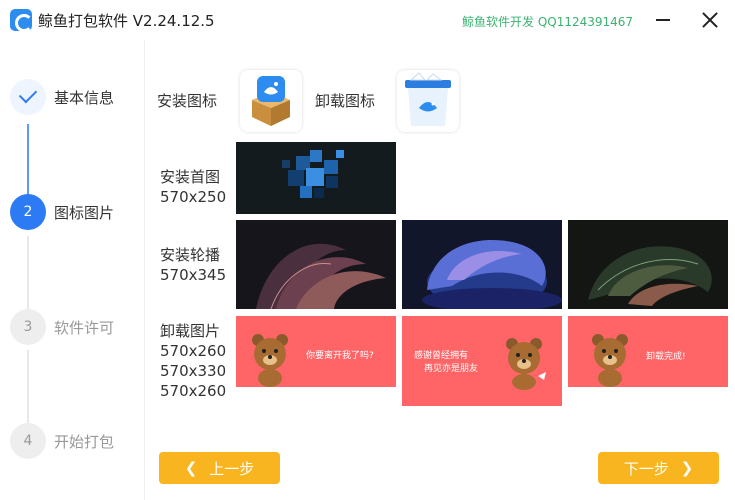 The width and height of the screenshot is (735, 500). I want to click on minimize-button, so click(663, 20).